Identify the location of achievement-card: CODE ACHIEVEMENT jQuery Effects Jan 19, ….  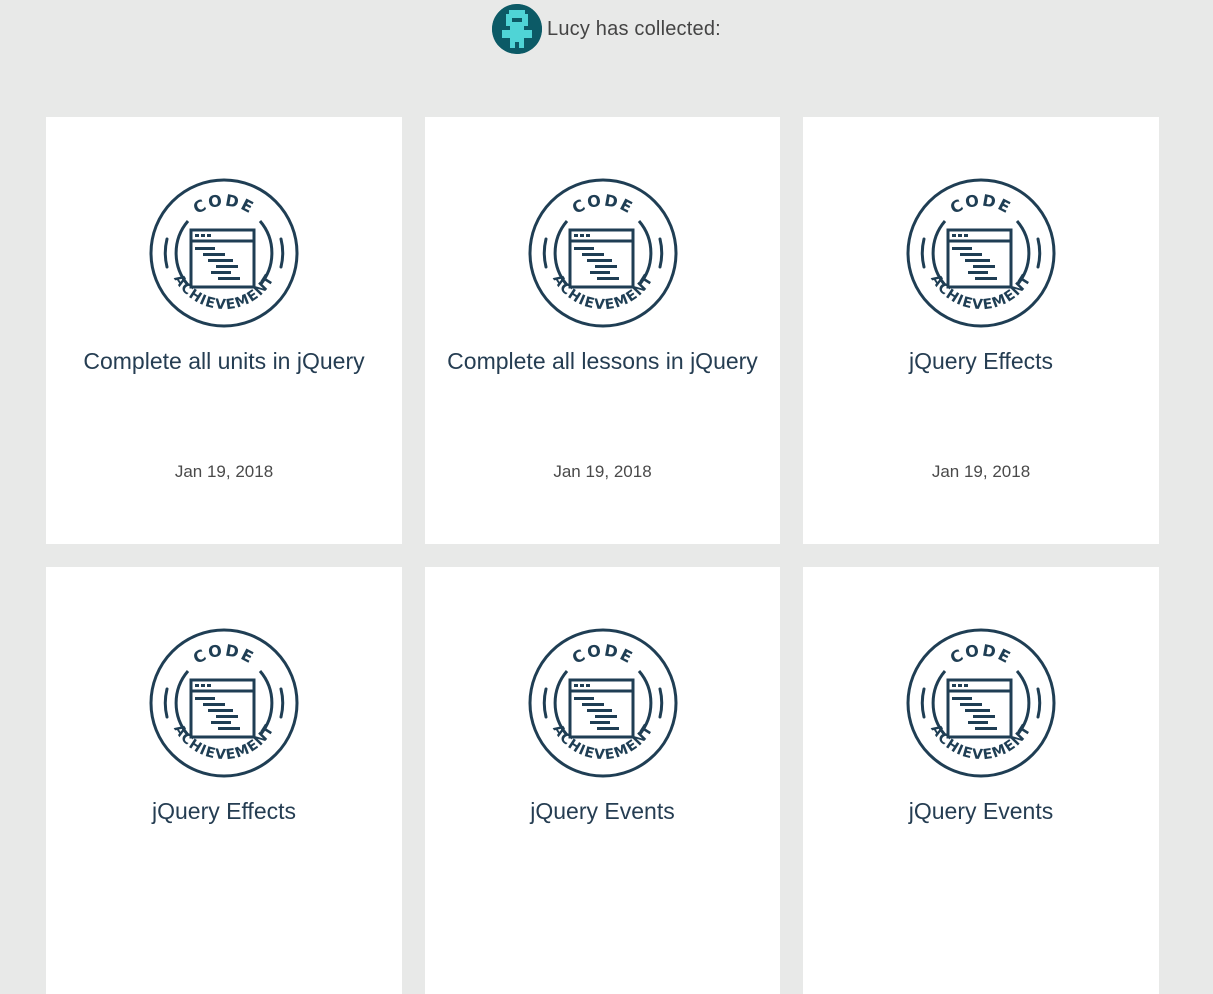
(981, 330).